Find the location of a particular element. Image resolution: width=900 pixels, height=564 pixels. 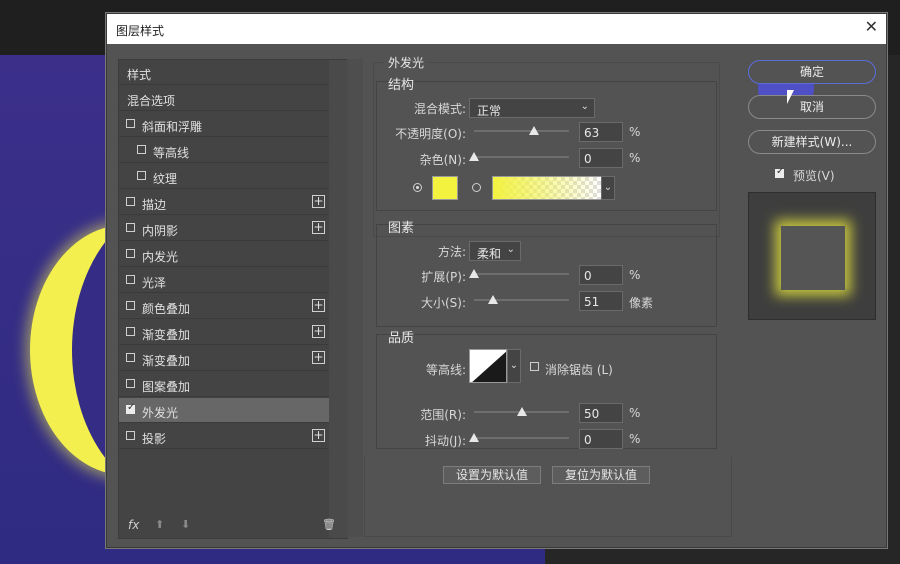

close-icon: ✕ is located at coordinates (871, 27).